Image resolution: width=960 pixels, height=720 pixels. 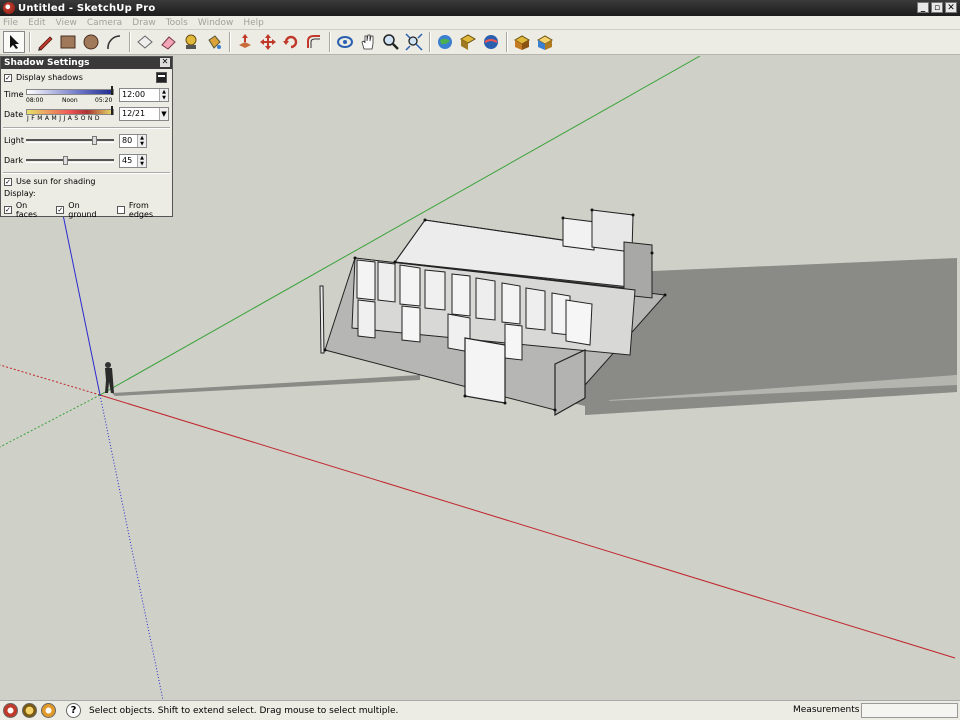 I want to click on select-tool-button, so click(x=14, y=42).